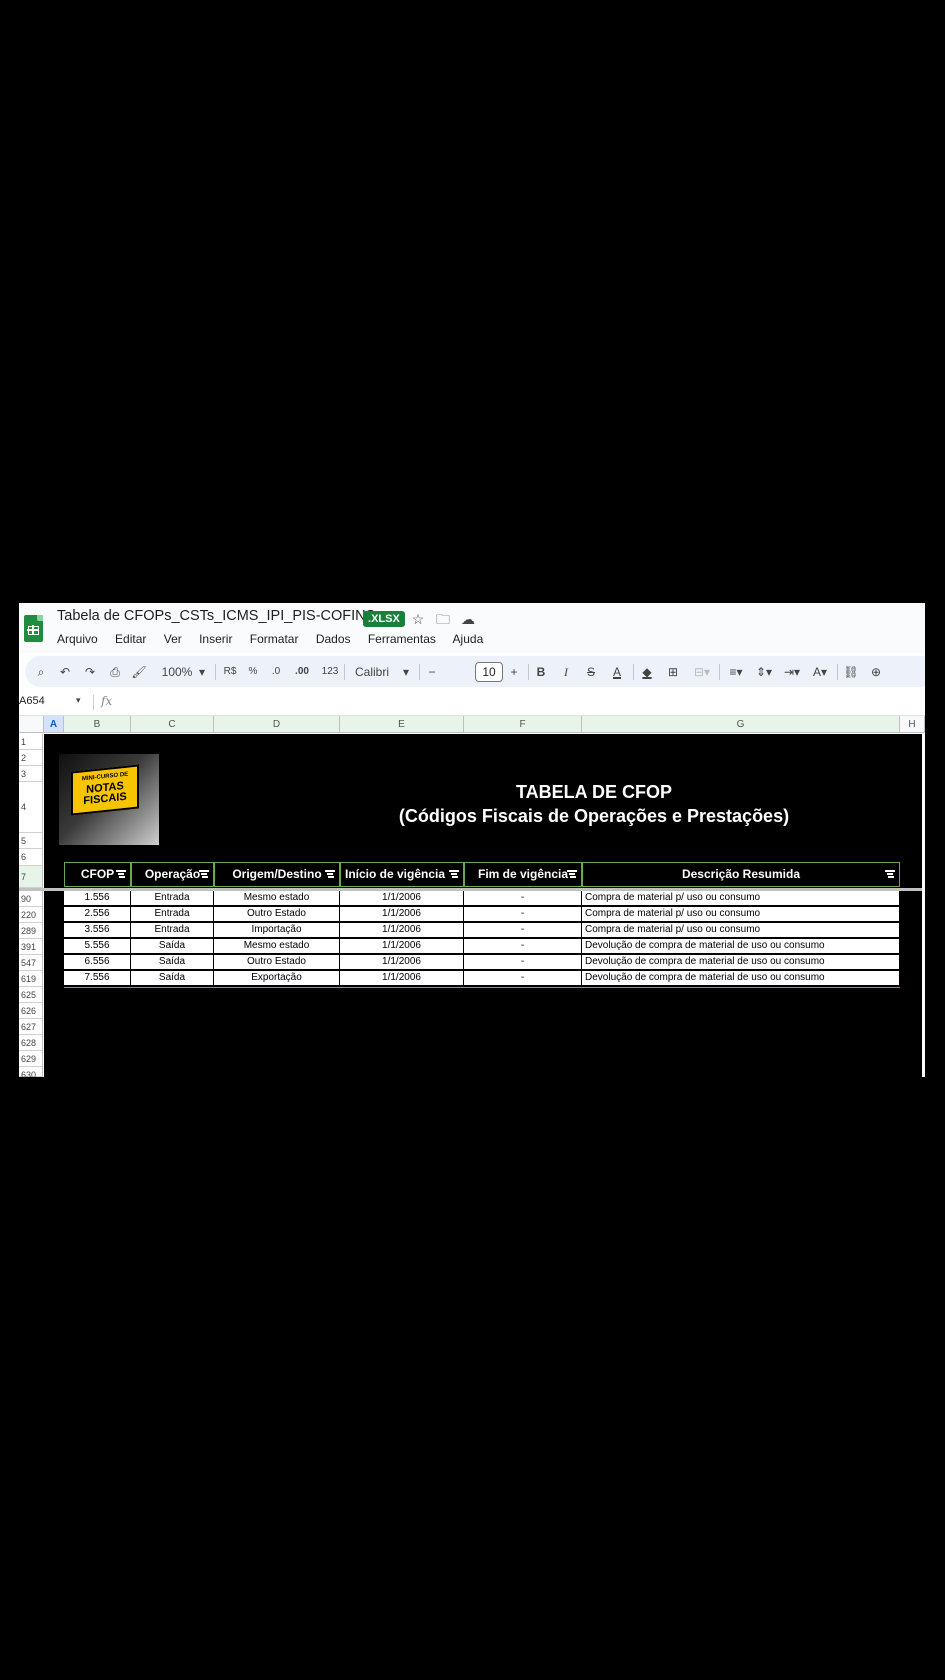  I want to click on row-header: 1, so click(31, 742).